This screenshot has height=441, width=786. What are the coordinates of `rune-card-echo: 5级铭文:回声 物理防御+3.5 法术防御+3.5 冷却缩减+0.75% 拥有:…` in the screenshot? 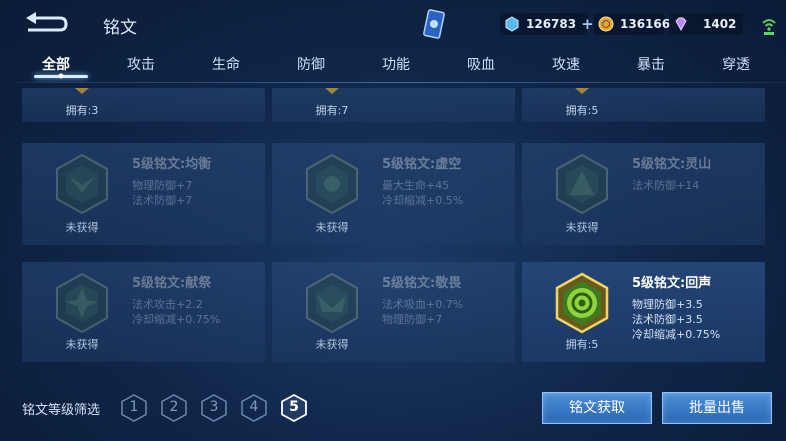 It's located at (643, 312).